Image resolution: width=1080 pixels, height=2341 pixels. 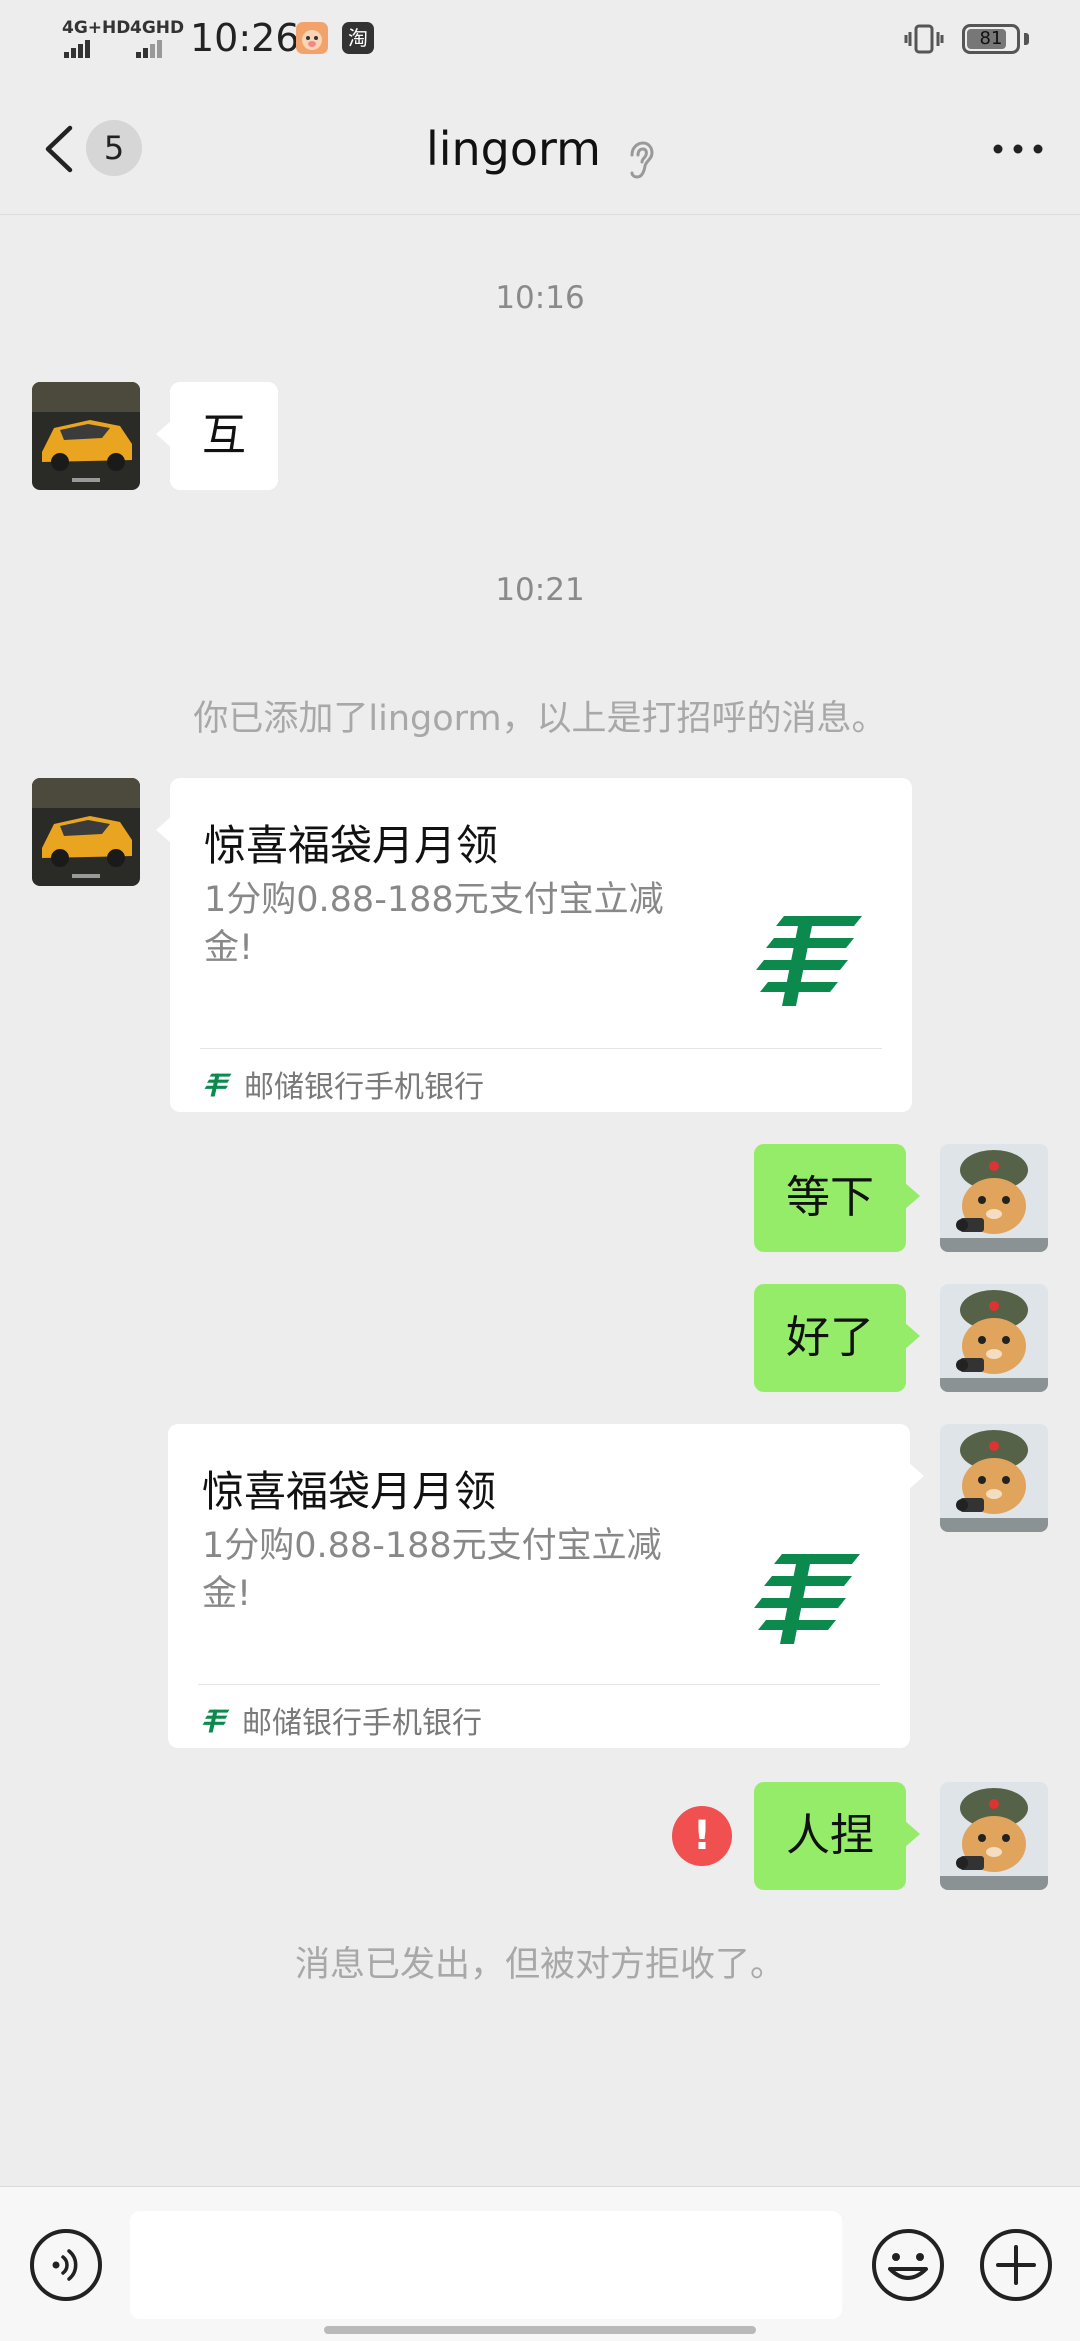 I want to click on system-notice-rejected: 消息已发出，但被对方拒收了。, so click(x=539, y=1965).